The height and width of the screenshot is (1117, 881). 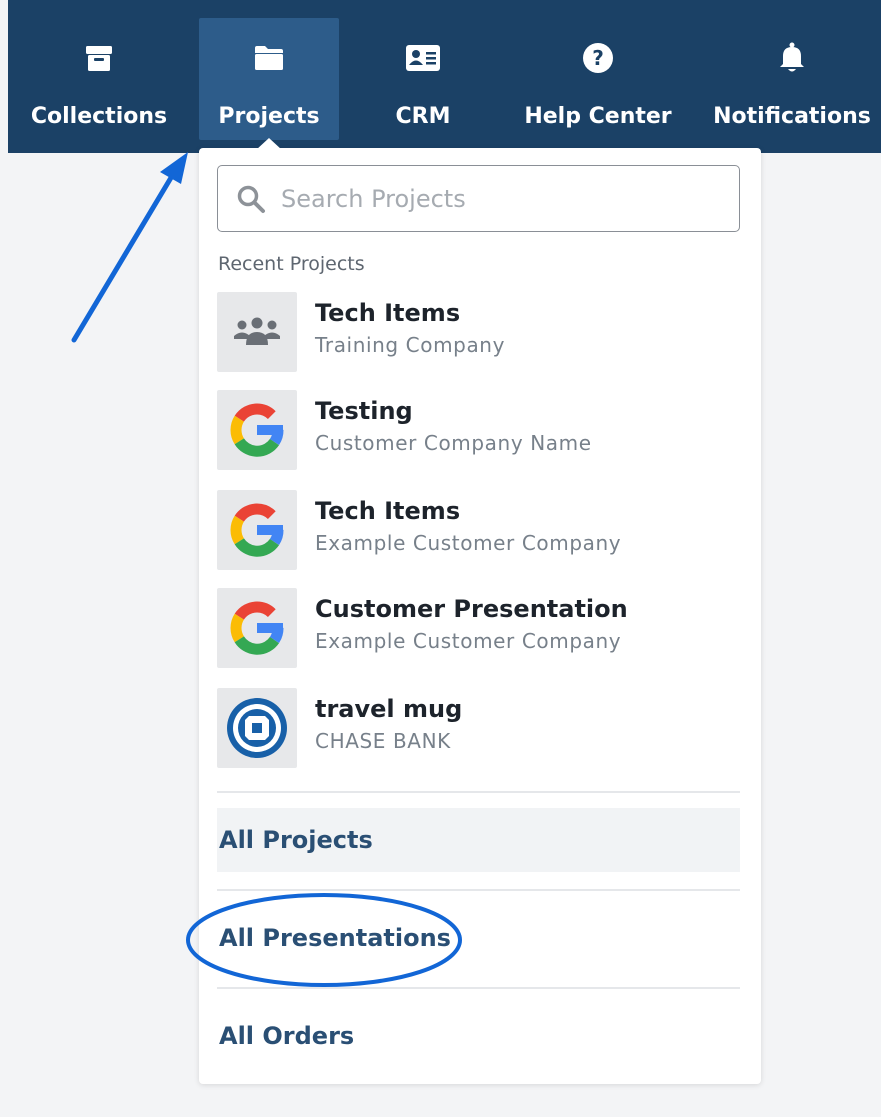 I want to click on archive-box-icon, so click(x=99, y=58).